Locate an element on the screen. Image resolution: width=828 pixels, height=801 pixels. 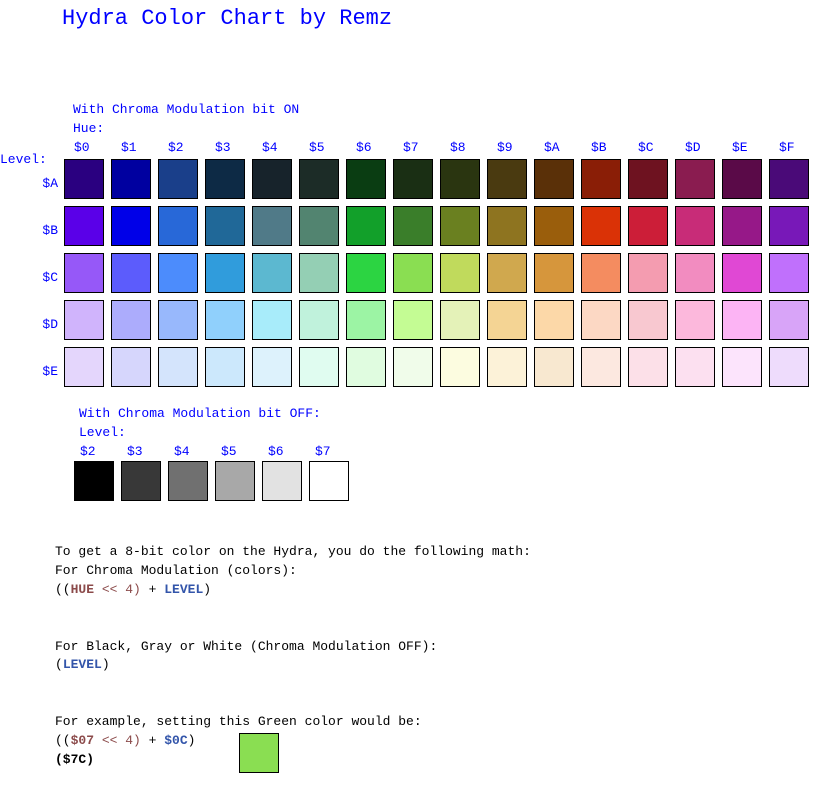
page-title: Hydra Color Chart by Remz is located at coordinates (227, 18).